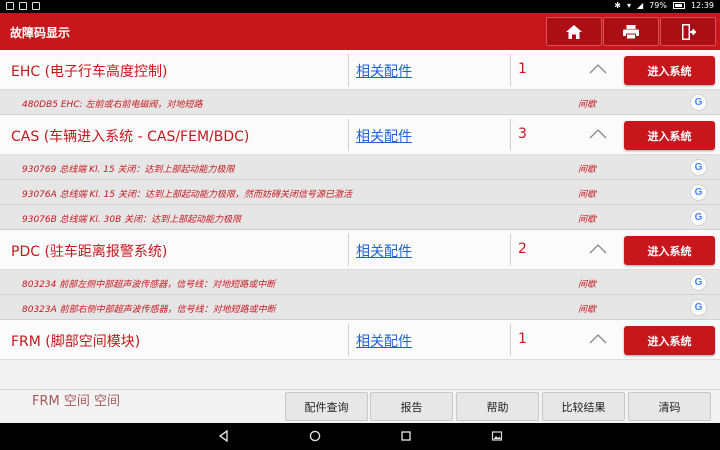 This screenshot has height=450, width=720. Describe the element at coordinates (40, 33) in the screenshot. I see `page-title: 故障码显示` at that location.